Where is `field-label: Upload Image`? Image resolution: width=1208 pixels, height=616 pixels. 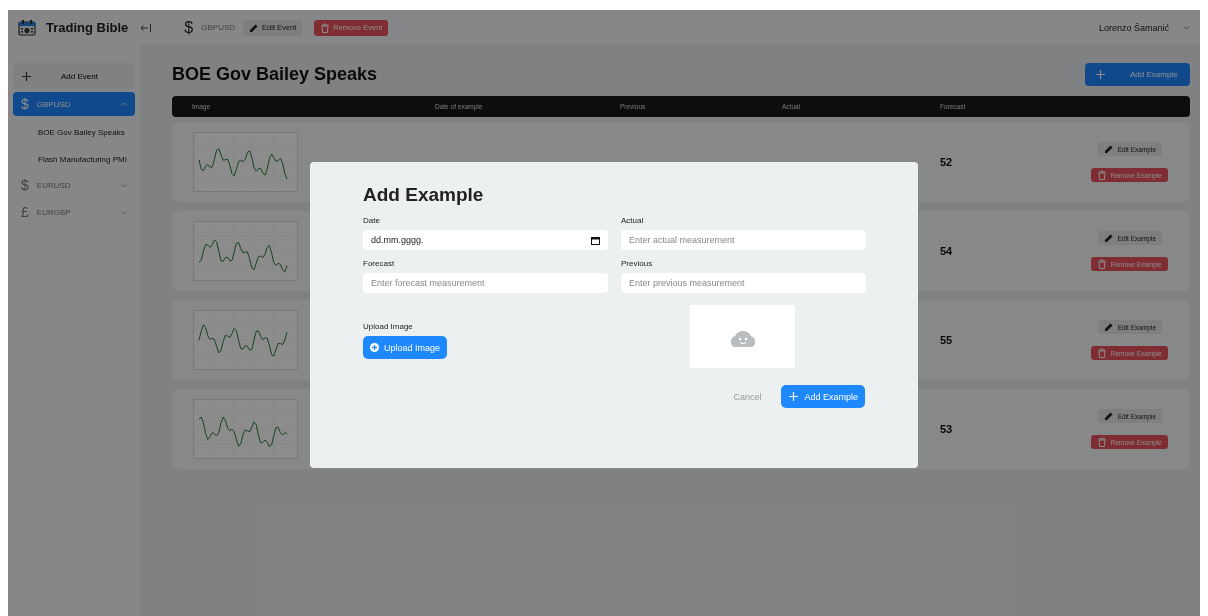 field-label: Upload Image is located at coordinates (388, 326).